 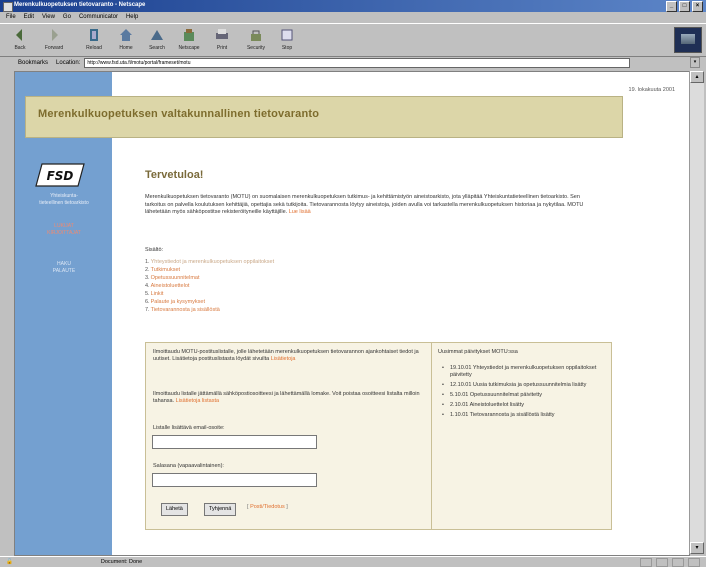 What do you see at coordinates (695, 62) in the screenshot?
I see `url-dropdown-button: ▾` at bounding box center [695, 62].